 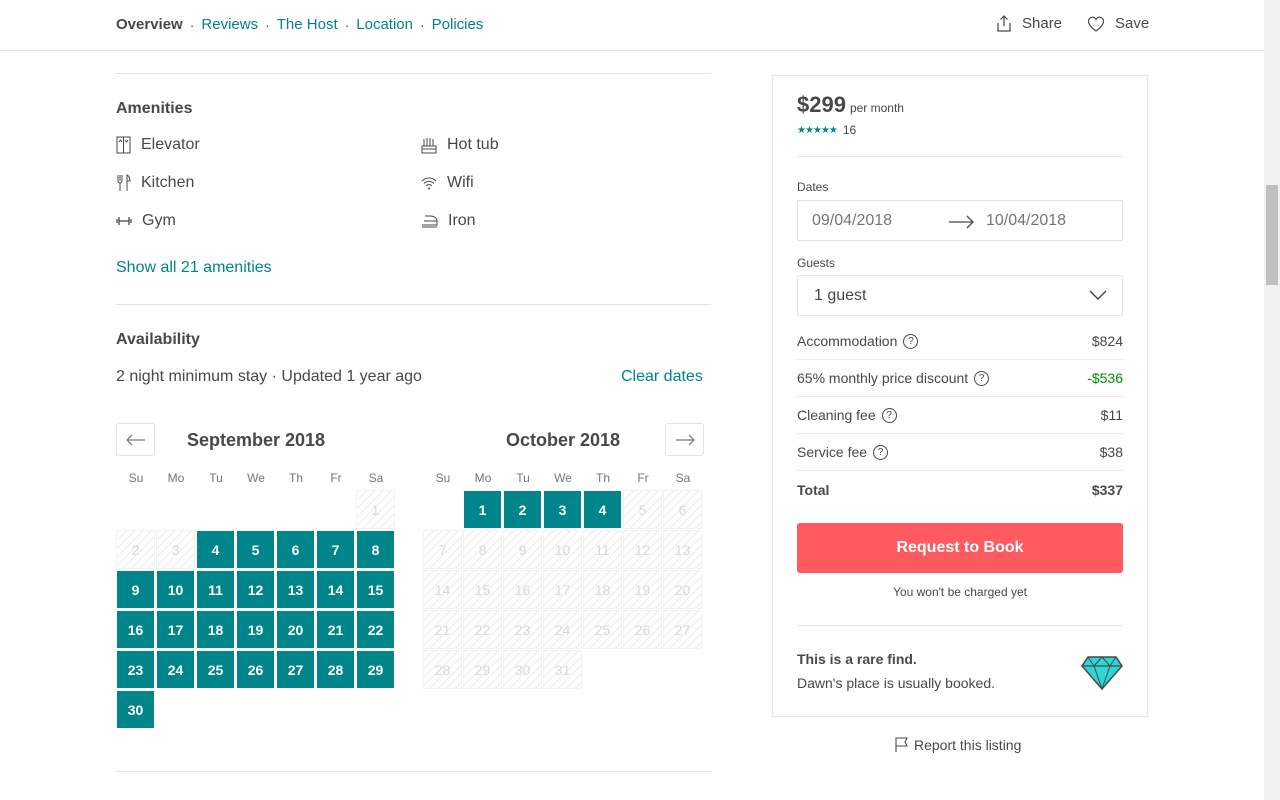 I want to click on calendar-day-available: 8, so click(x=375, y=549).